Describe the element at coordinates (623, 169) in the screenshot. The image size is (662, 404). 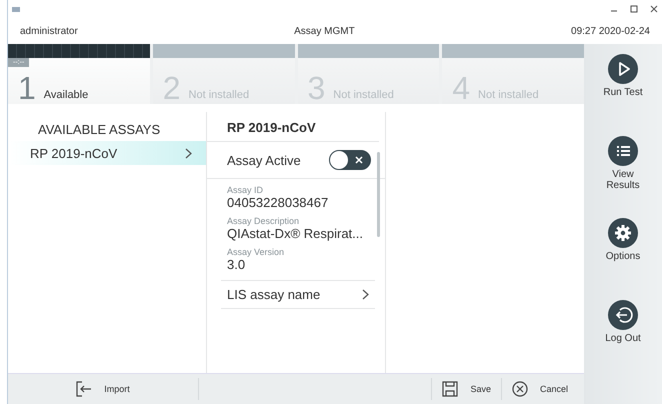
I see `sidebar-button: View Results` at that location.